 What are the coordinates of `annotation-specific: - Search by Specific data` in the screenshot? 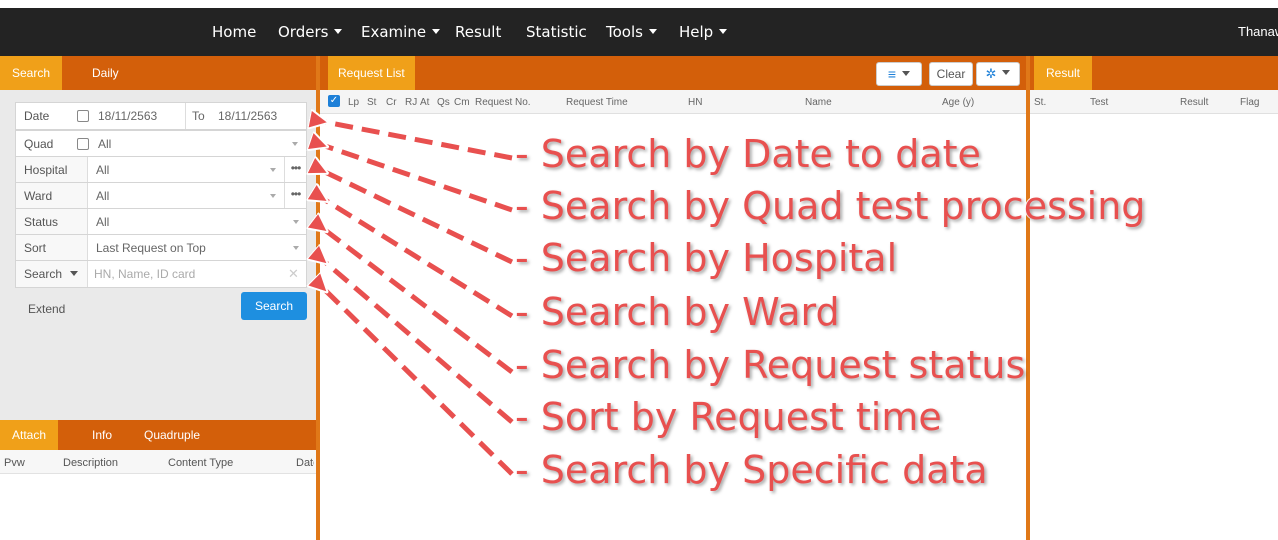 It's located at (751, 470).